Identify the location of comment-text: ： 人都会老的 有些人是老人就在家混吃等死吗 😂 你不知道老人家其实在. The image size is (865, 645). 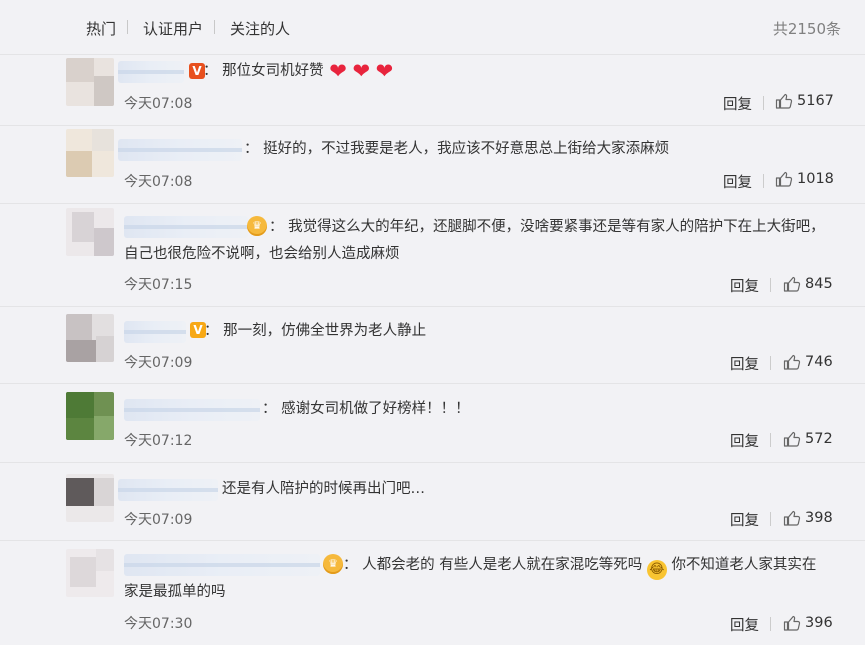
(579, 566).